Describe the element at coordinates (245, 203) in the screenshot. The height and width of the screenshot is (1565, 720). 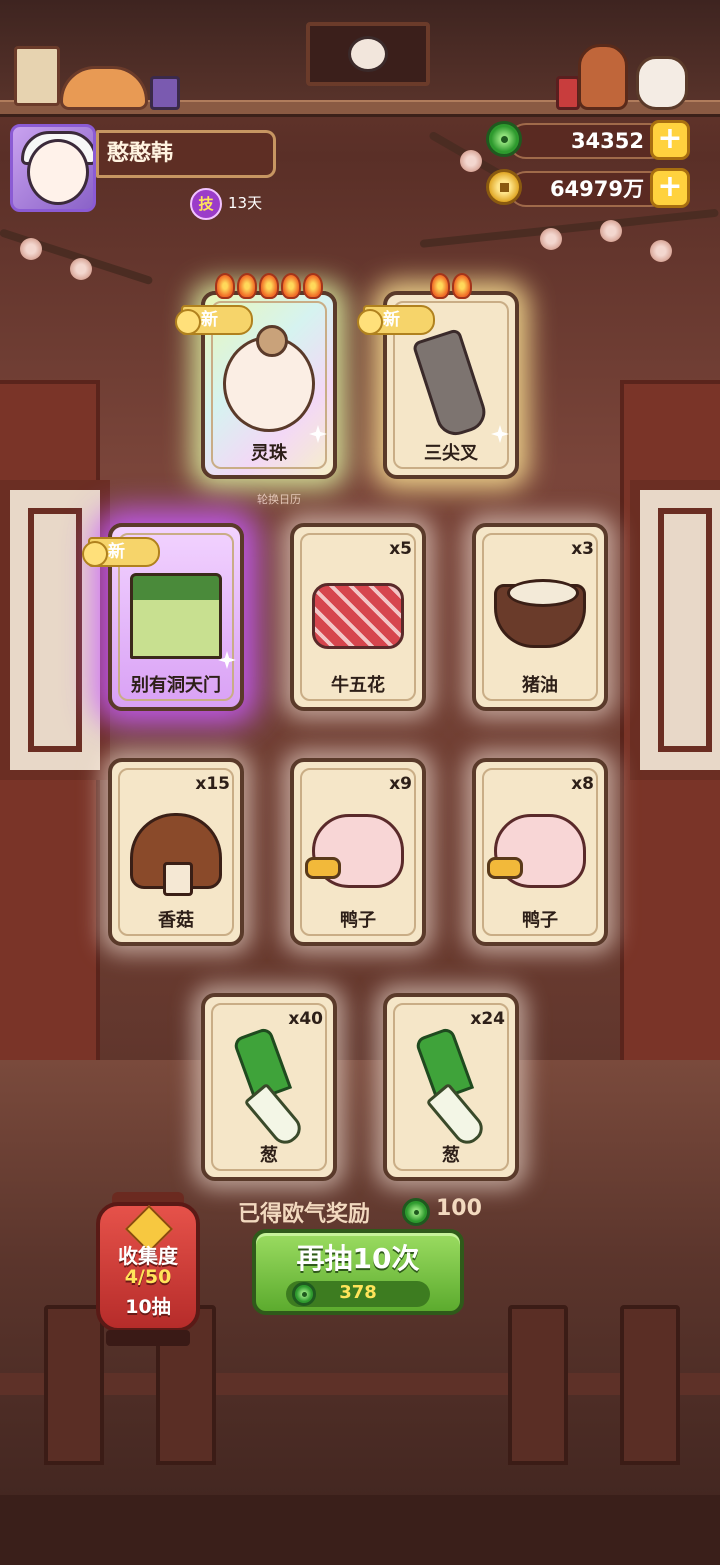
I see `days-count: 13天` at that location.